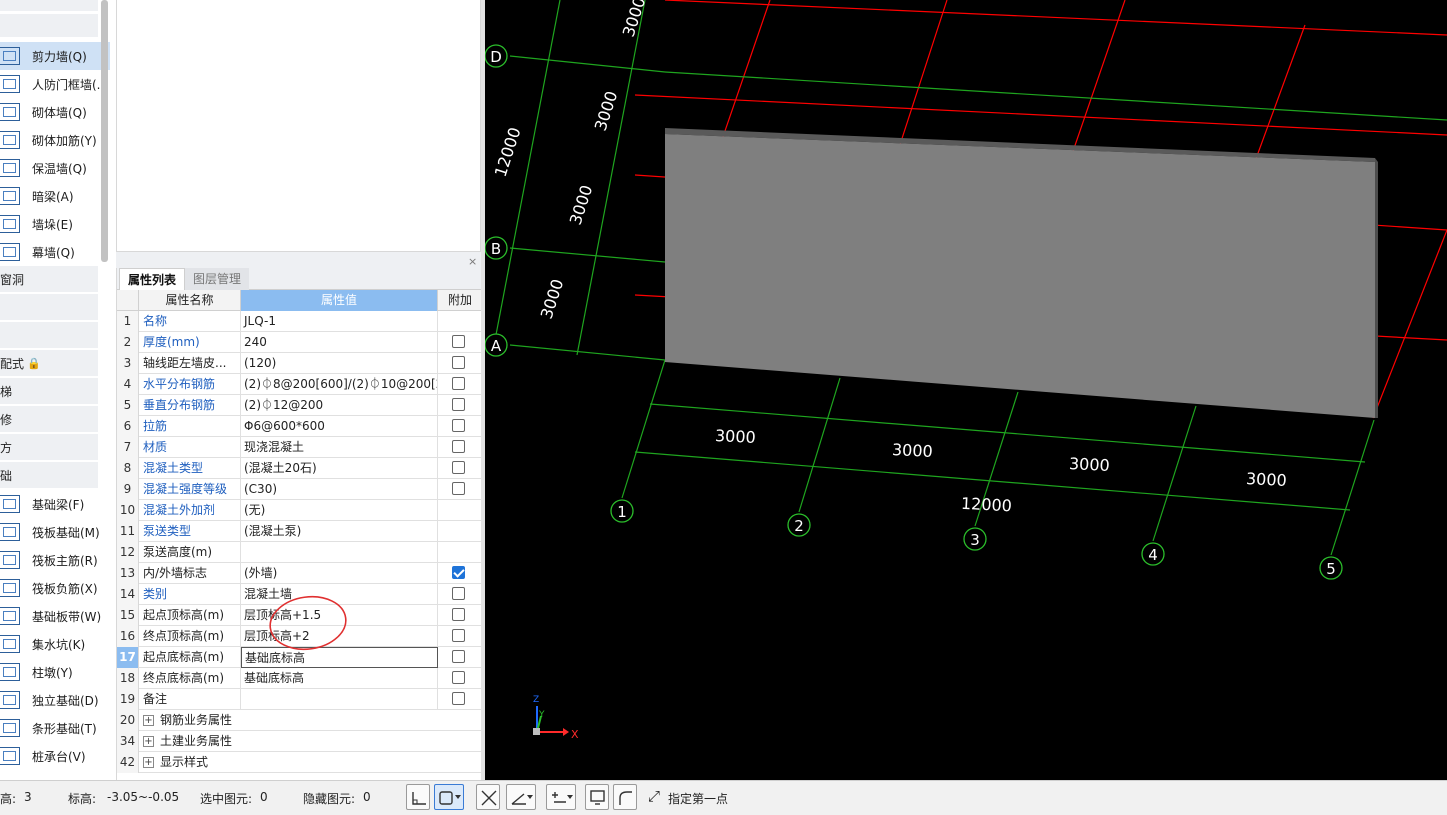 The height and width of the screenshot is (815, 1447). I want to click on property-value: (混凝土20石), so click(339, 468).